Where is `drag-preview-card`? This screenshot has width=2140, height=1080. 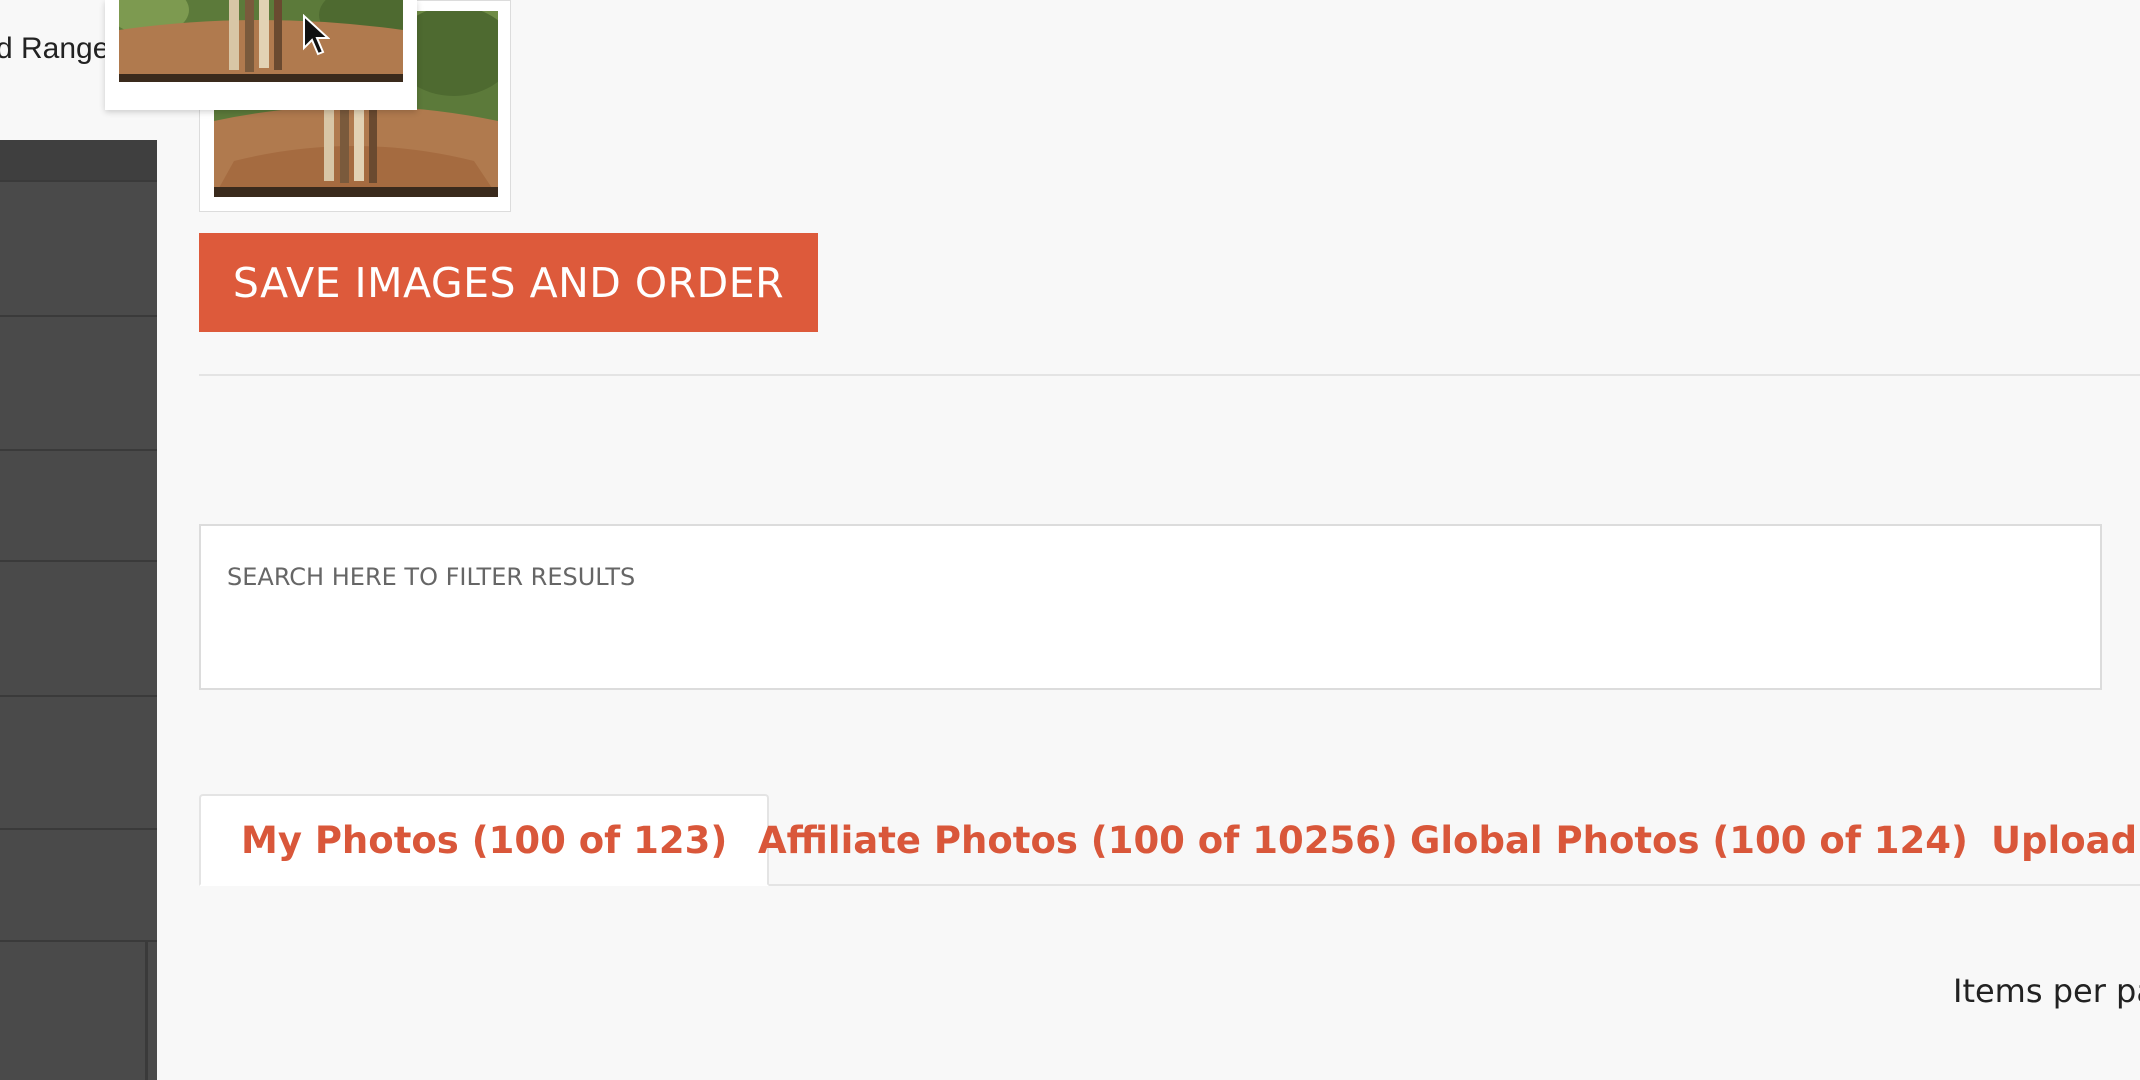 drag-preview-card is located at coordinates (261, 55).